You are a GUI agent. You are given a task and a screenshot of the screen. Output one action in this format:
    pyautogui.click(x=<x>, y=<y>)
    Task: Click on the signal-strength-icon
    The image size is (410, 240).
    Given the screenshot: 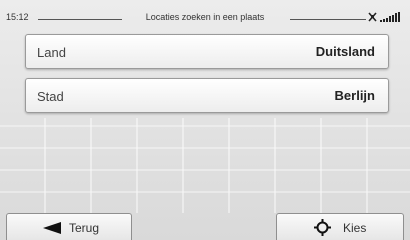 What is the action you would take?
    pyautogui.click(x=390, y=17)
    